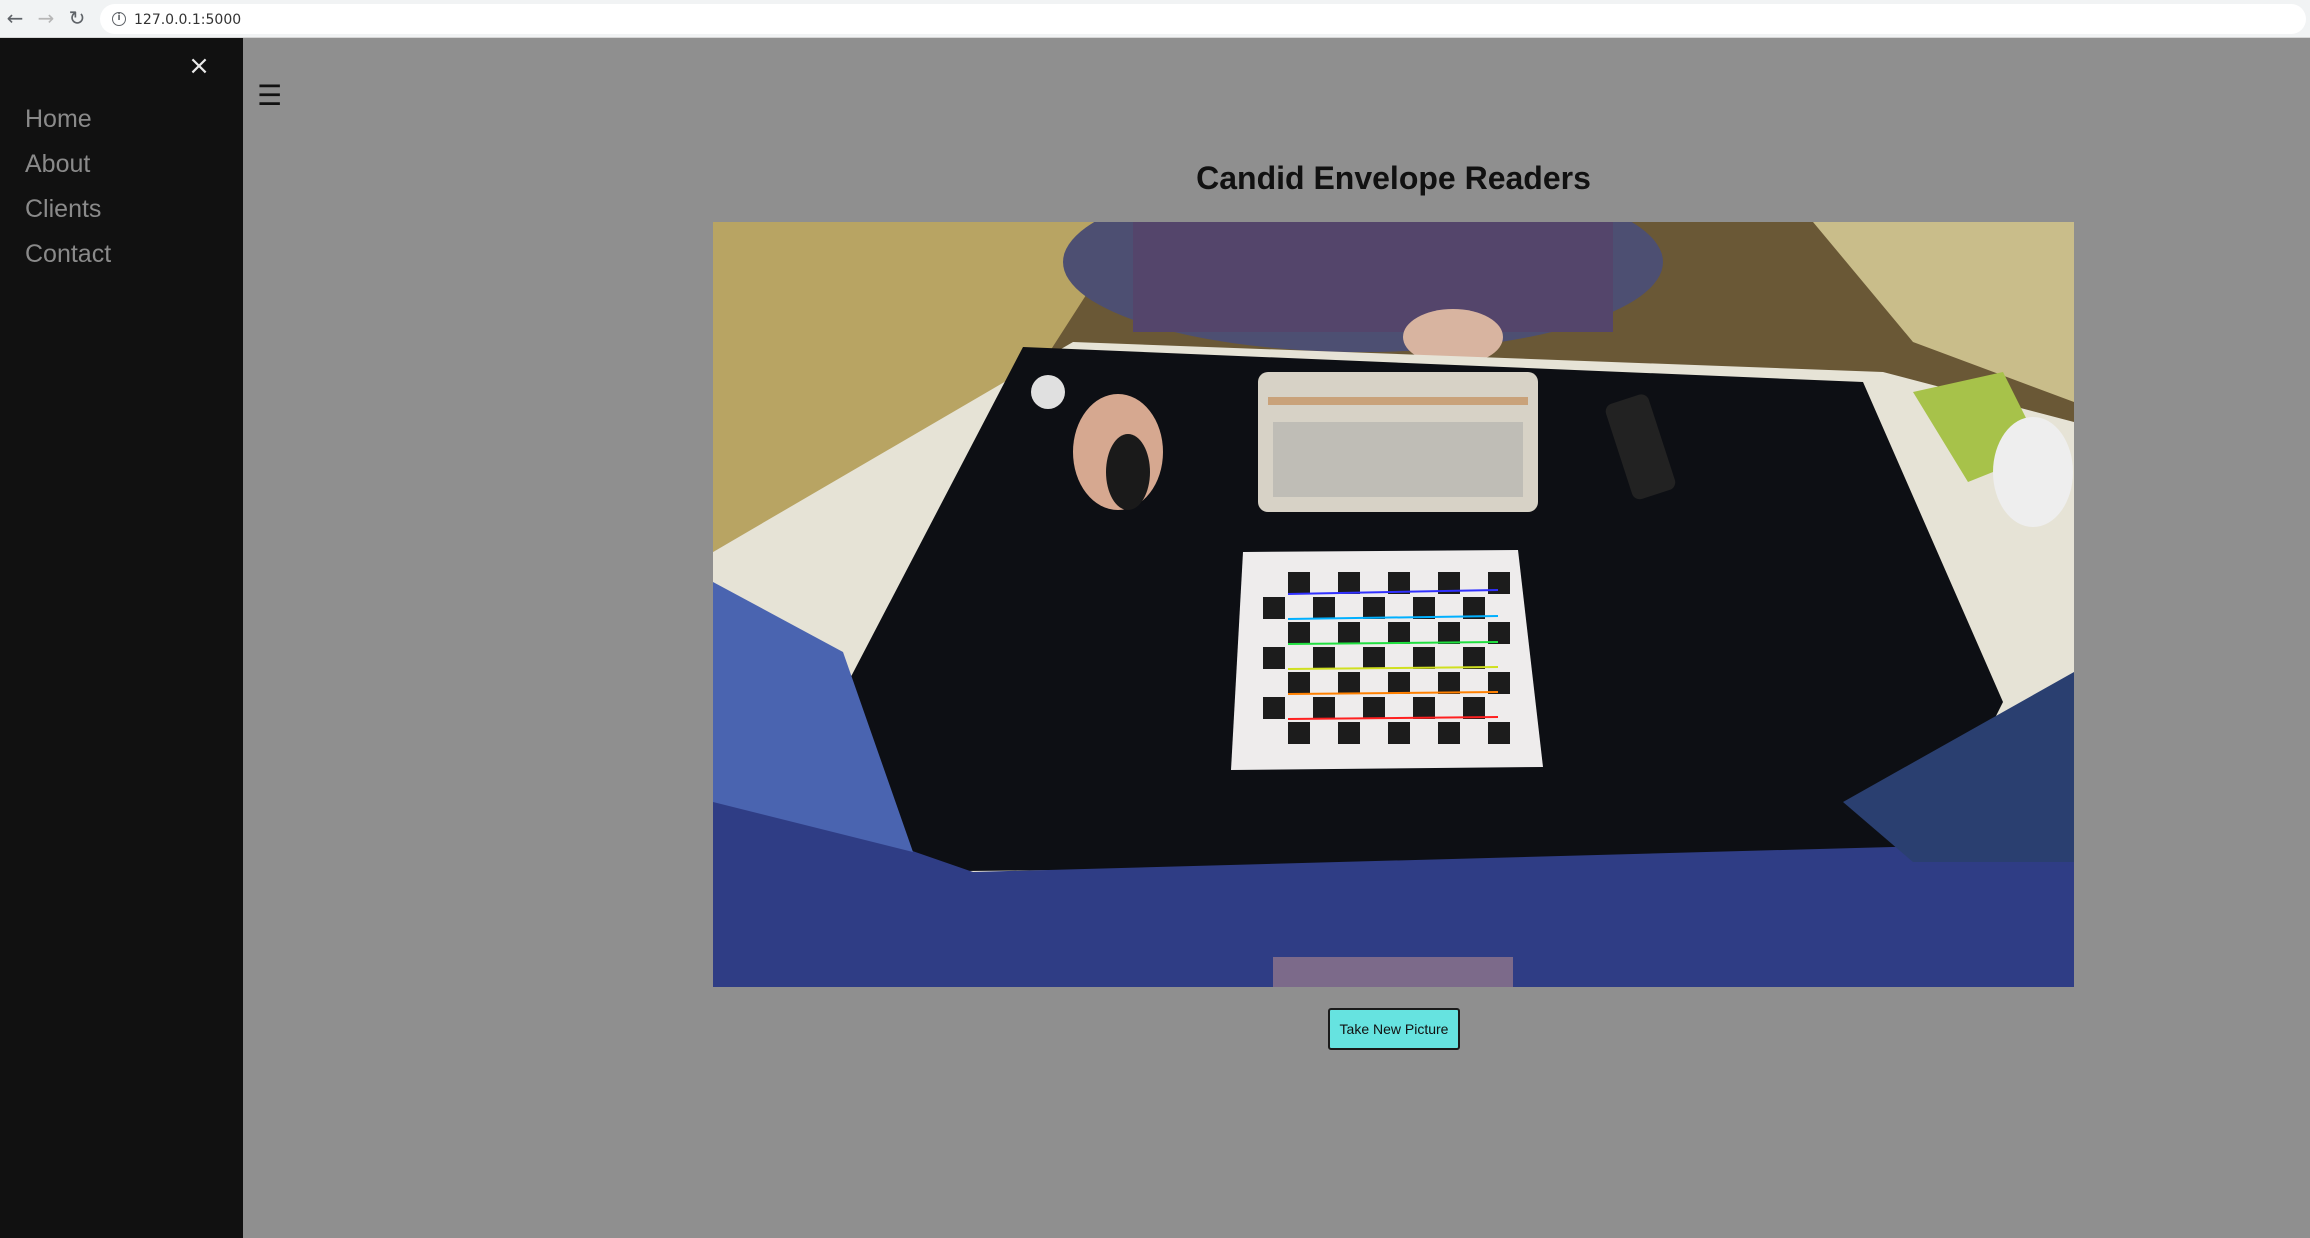 The height and width of the screenshot is (1238, 2310). I want to click on sidebar-menu: Home About Clients Contact, so click(68, 194).